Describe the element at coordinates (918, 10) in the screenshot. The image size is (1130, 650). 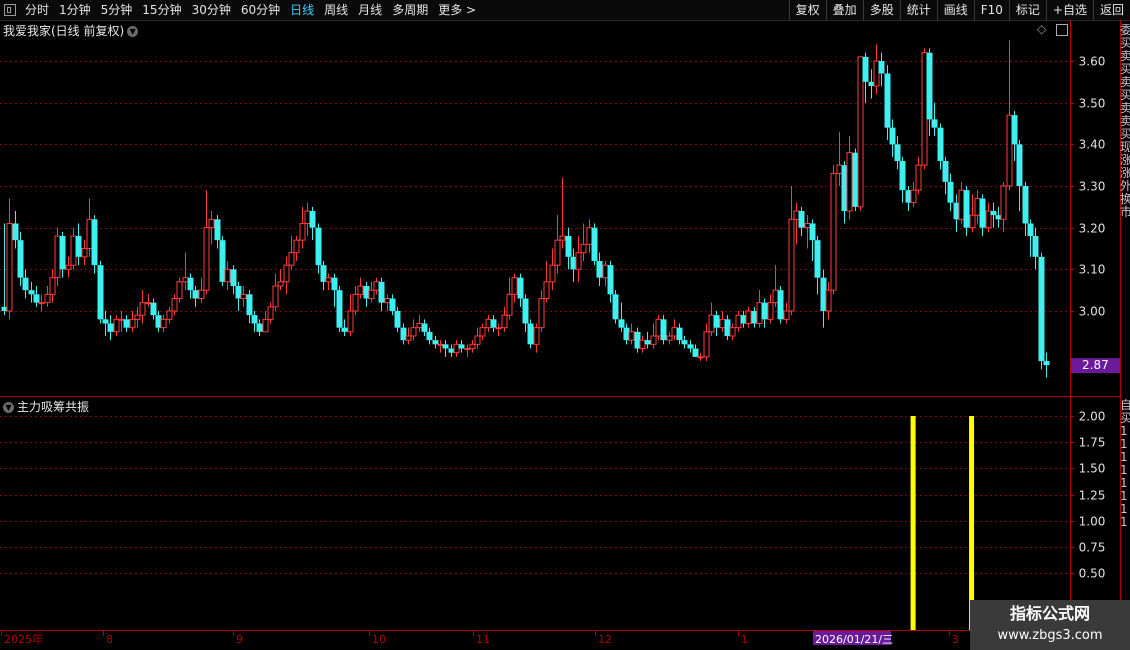
I see `toolbar-button-3: 统计` at that location.